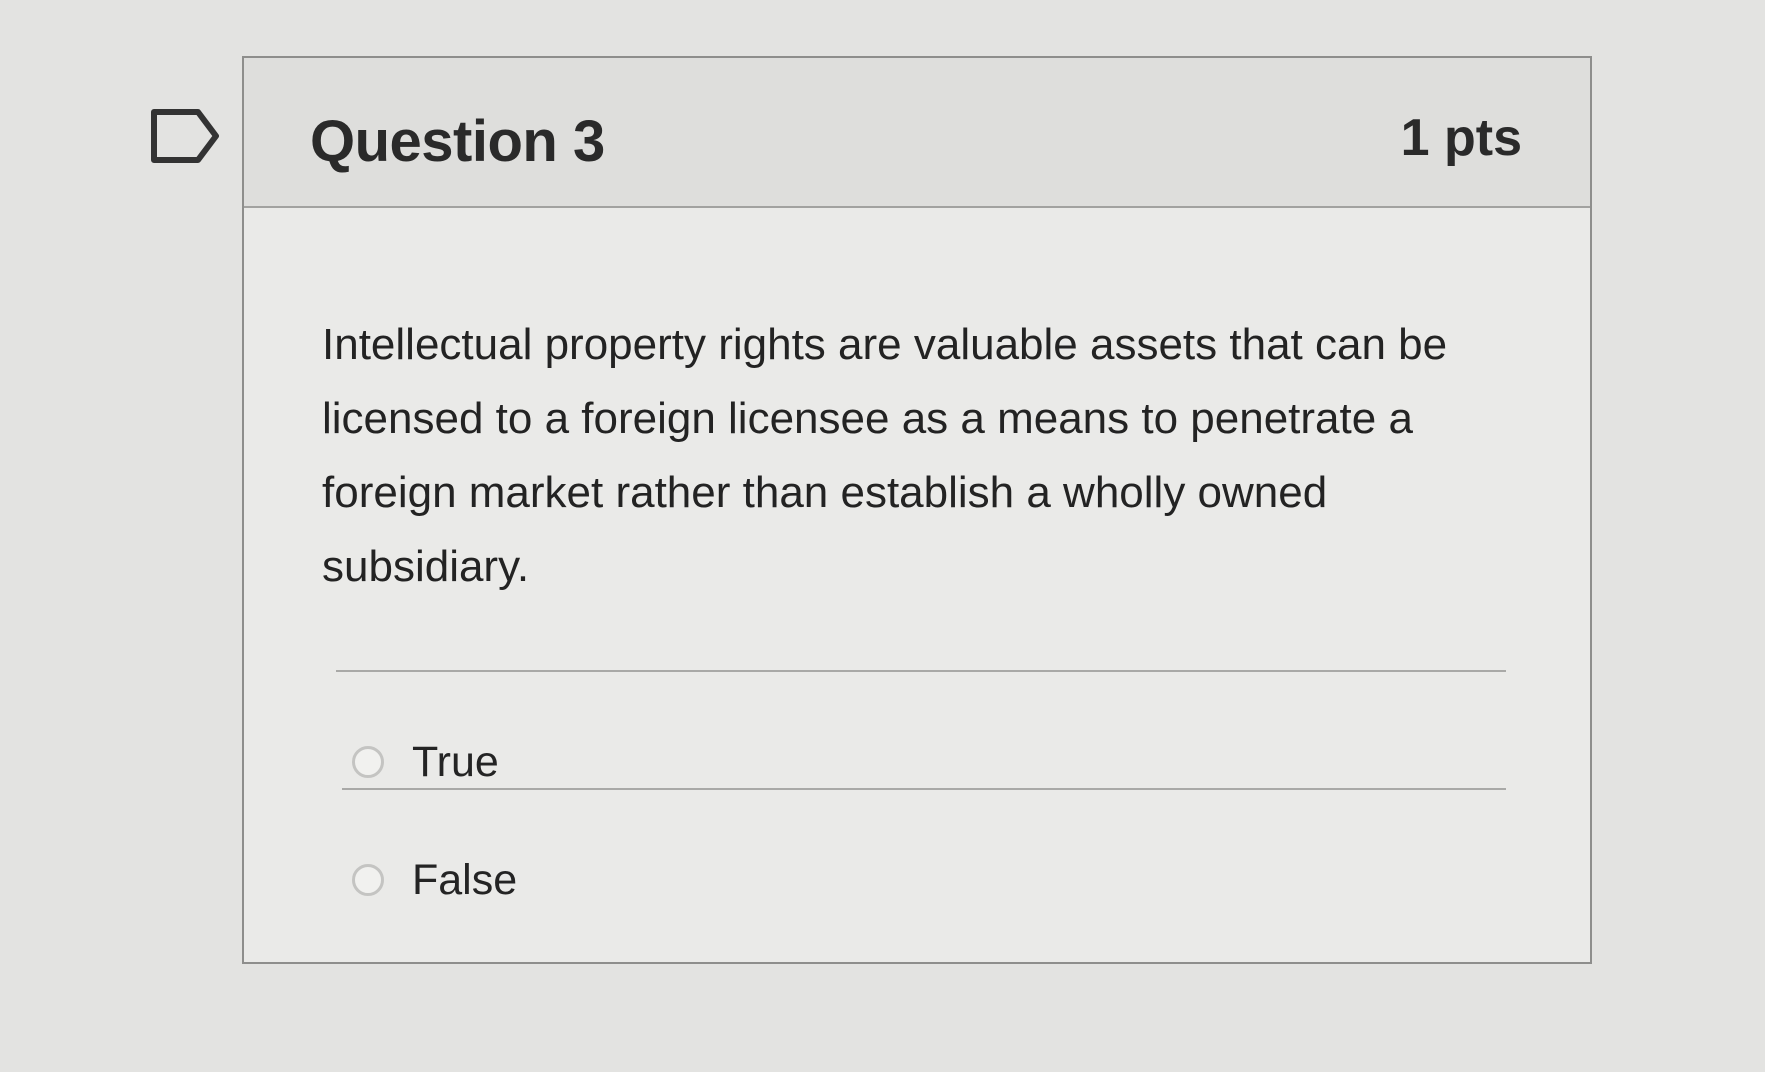 The image size is (1765, 1072). Describe the element at coordinates (455, 761) in the screenshot. I see `answer-label-true: True` at that location.